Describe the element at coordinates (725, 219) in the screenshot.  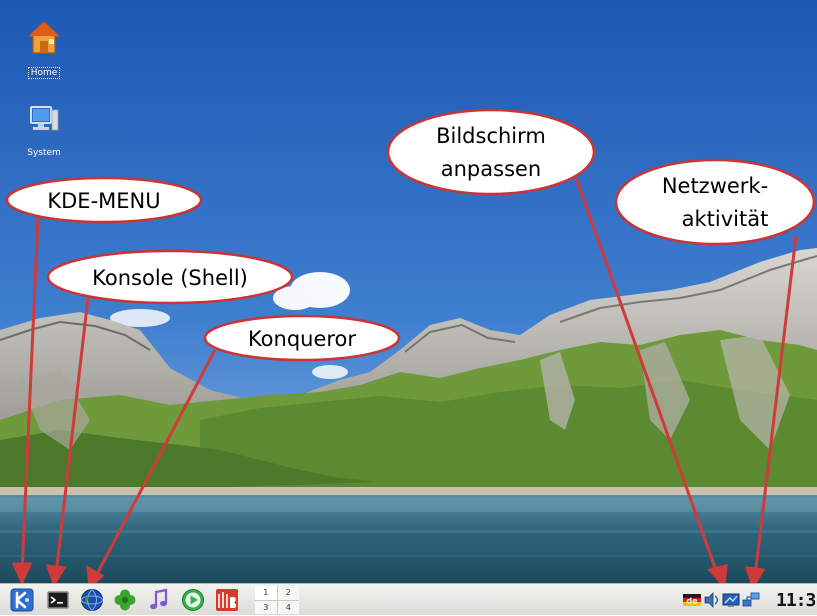
I see `callout-label-line2: aktivität` at that location.